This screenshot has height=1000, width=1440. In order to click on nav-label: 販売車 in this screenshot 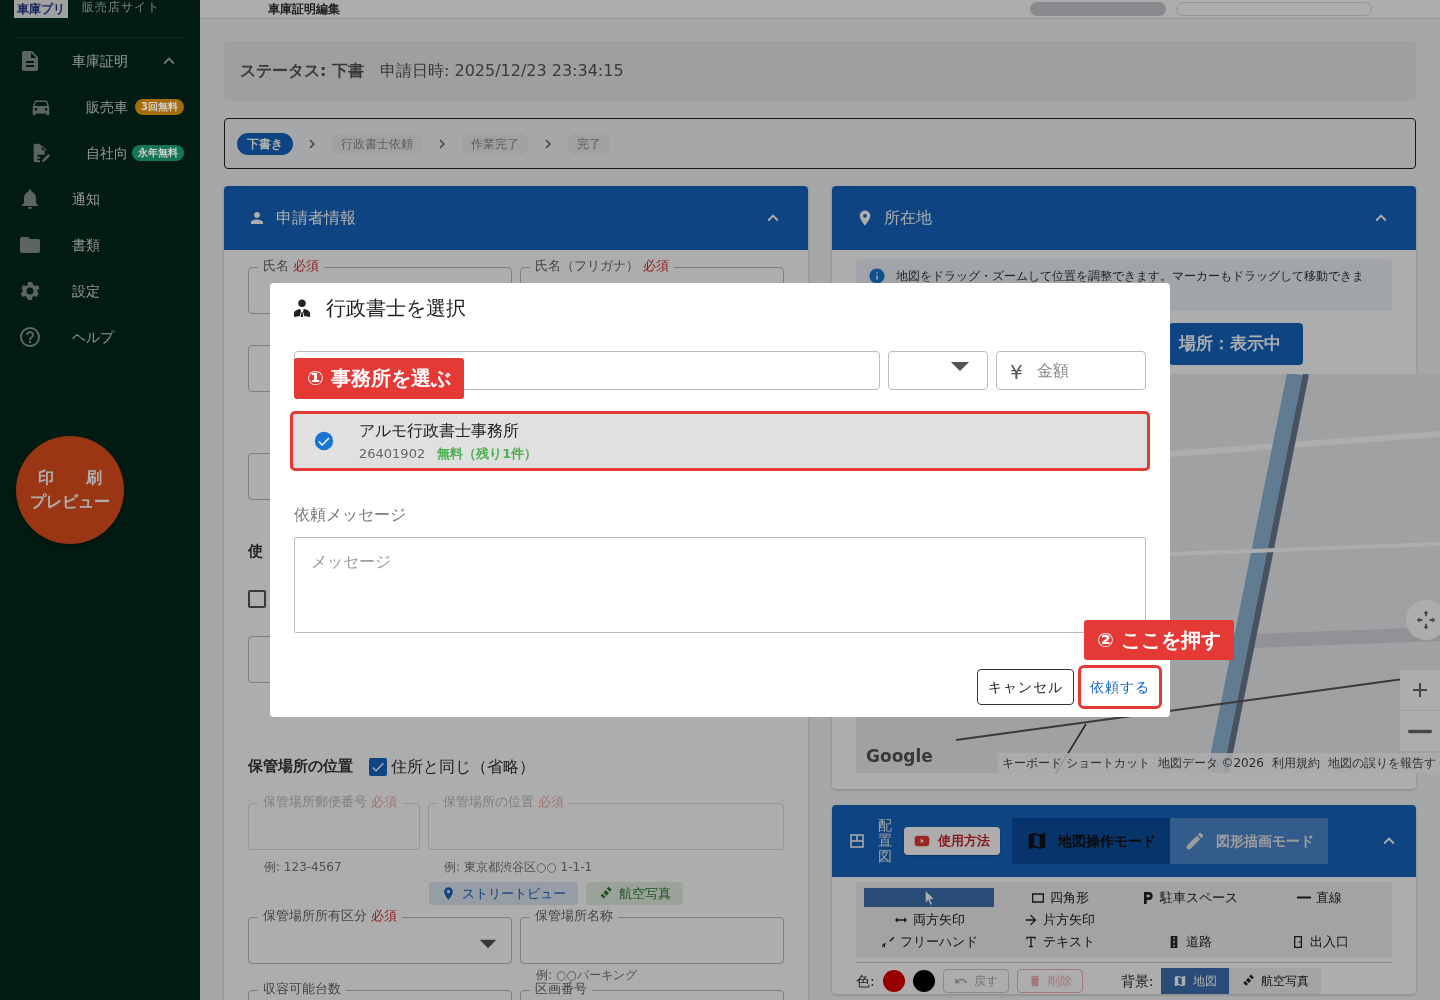, I will do `click(107, 107)`.